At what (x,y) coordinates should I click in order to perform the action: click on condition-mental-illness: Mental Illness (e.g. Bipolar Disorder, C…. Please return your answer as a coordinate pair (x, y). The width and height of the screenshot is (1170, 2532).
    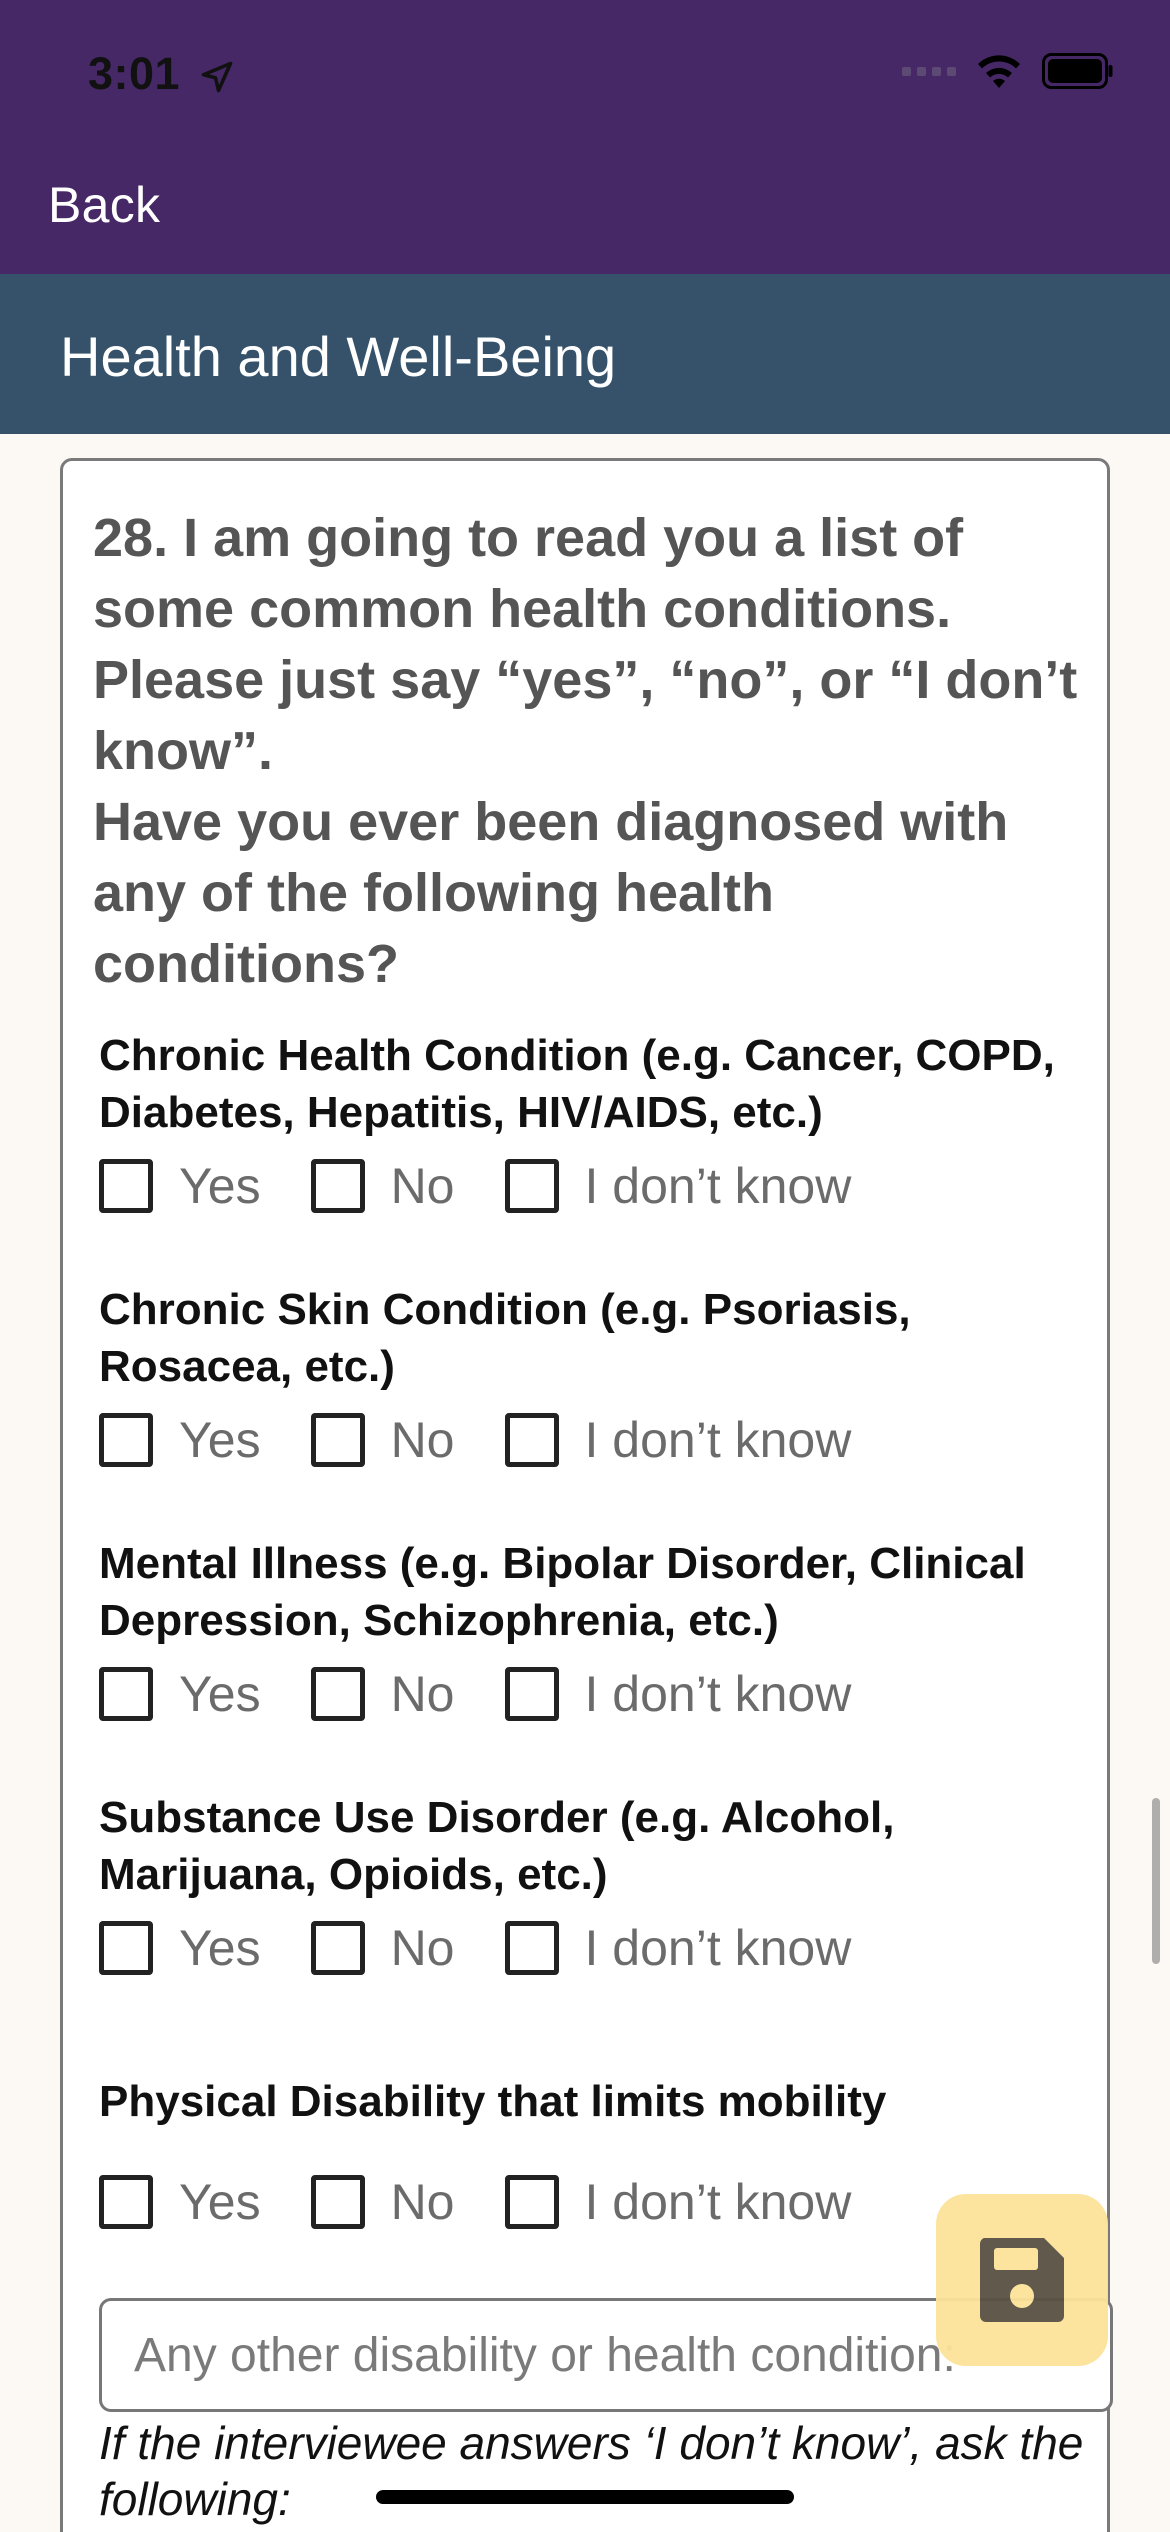
    Looking at the image, I should click on (604, 1628).